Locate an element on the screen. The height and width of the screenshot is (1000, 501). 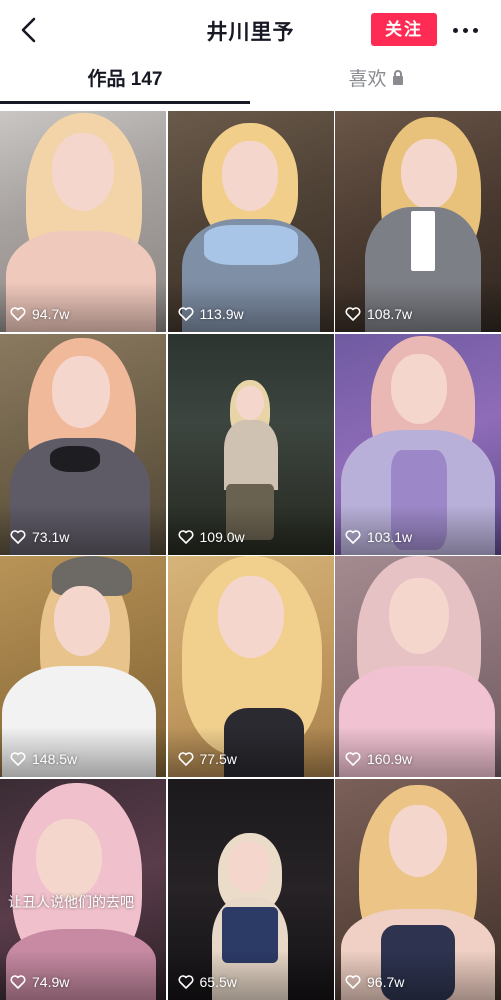
like-count: 148.5w is located at coordinates (43, 759).